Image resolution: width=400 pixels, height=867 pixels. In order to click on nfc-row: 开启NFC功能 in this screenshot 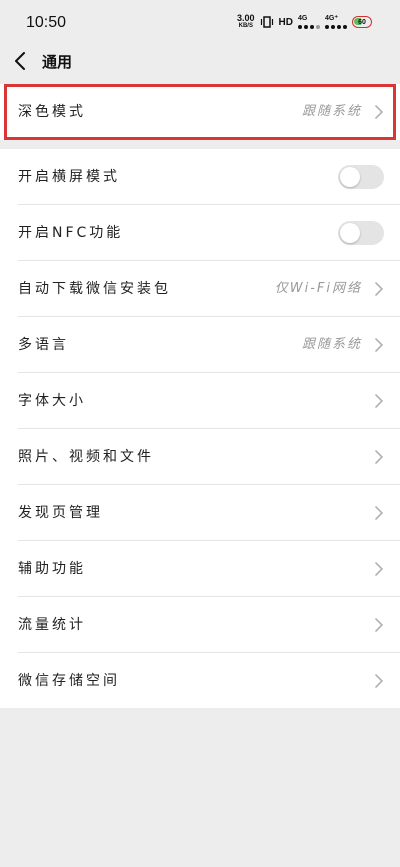, I will do `click(200, 233)`.